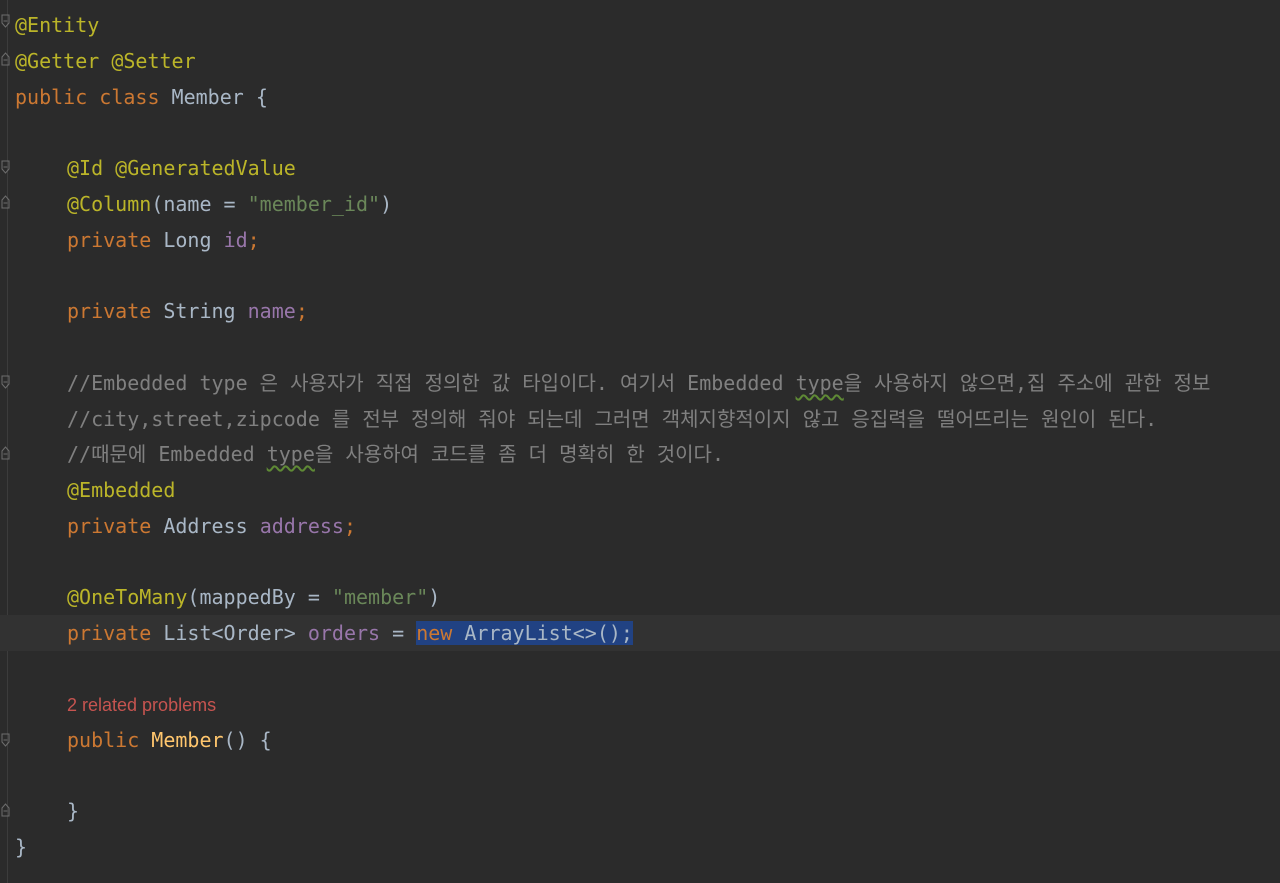  Describe the element at coordinates (167, 454) in the screenshot. I see `comment: //때문에 Embedded` at that location.